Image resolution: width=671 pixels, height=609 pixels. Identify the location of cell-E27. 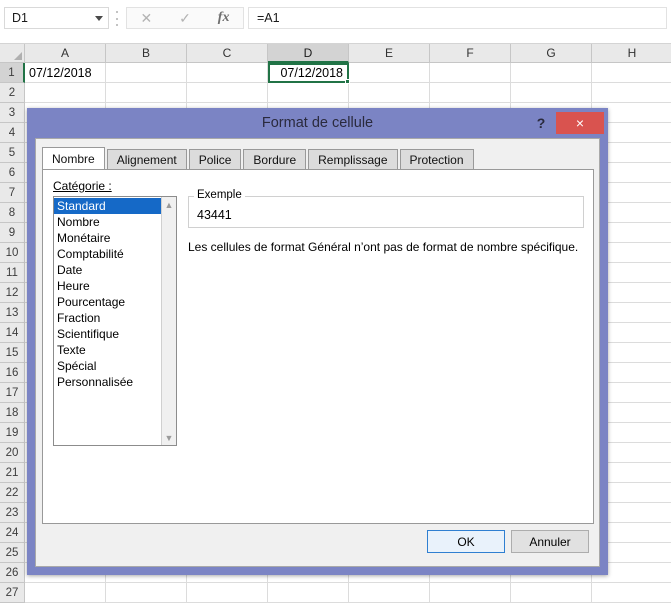
(389, 593).